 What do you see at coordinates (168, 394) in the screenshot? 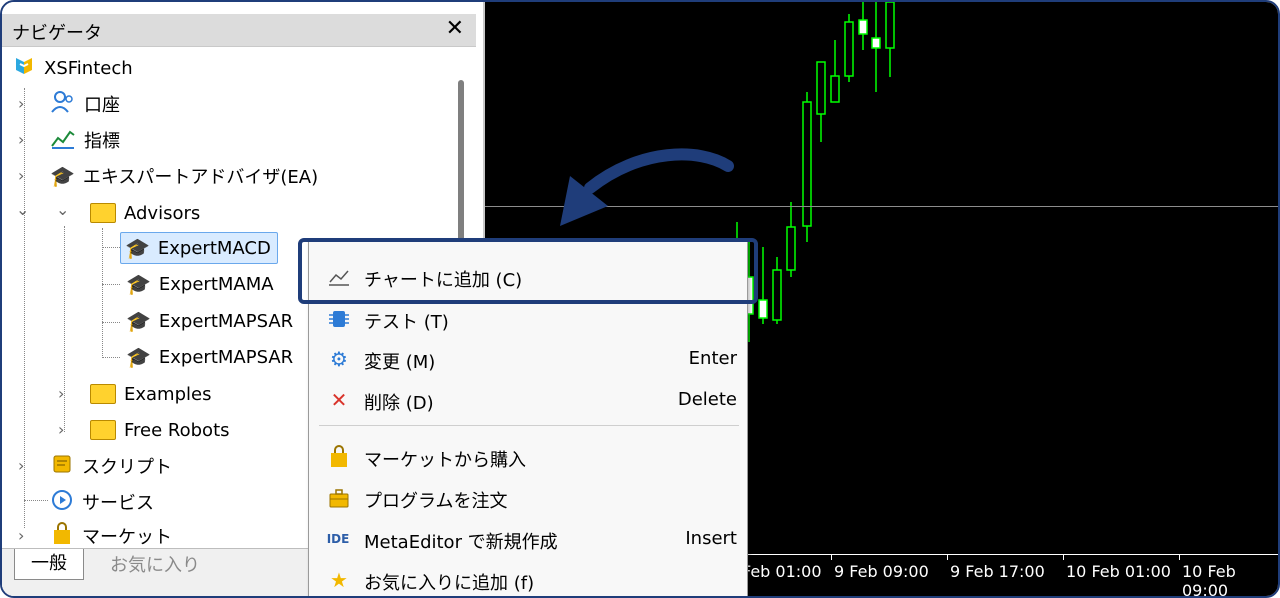
I see `tree-item-label: Examples` at bounding box center [168, 394].